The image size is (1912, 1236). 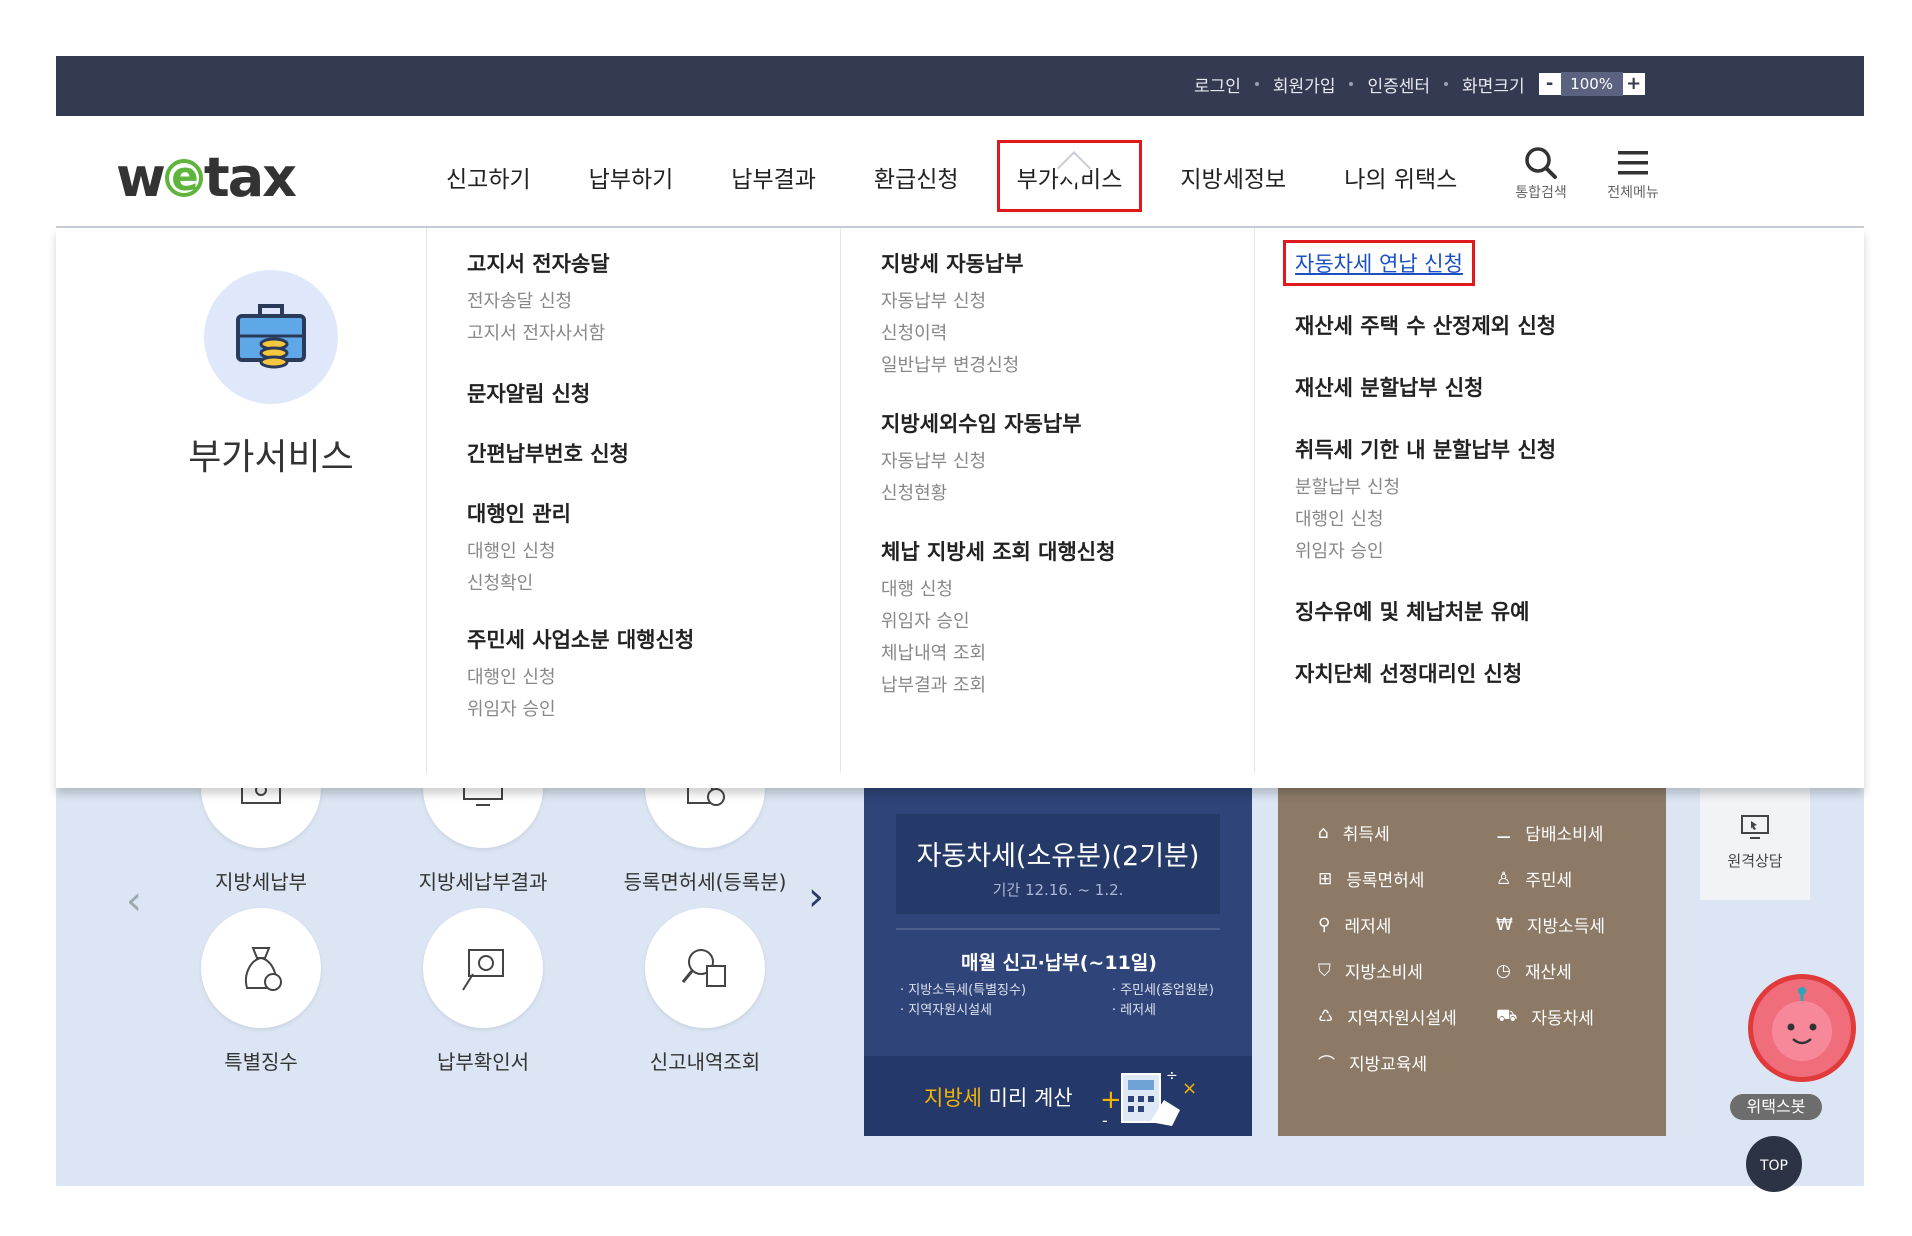 What do you see at coordinates (1579, 387) in the screenshot?
I see `menu-group-title: 재산세 분할납부 신청` at bounding box center [1579, 387].